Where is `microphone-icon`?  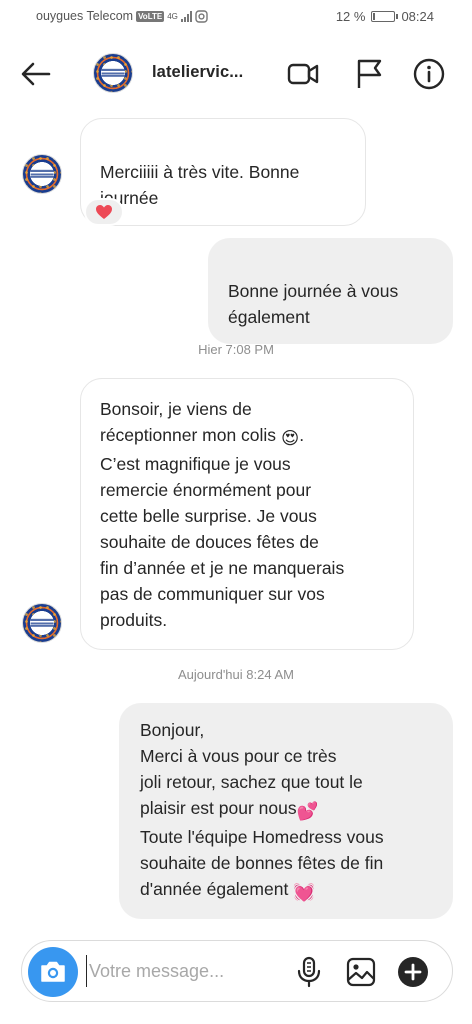
microphone-icon is located at coordinates (309, 972).